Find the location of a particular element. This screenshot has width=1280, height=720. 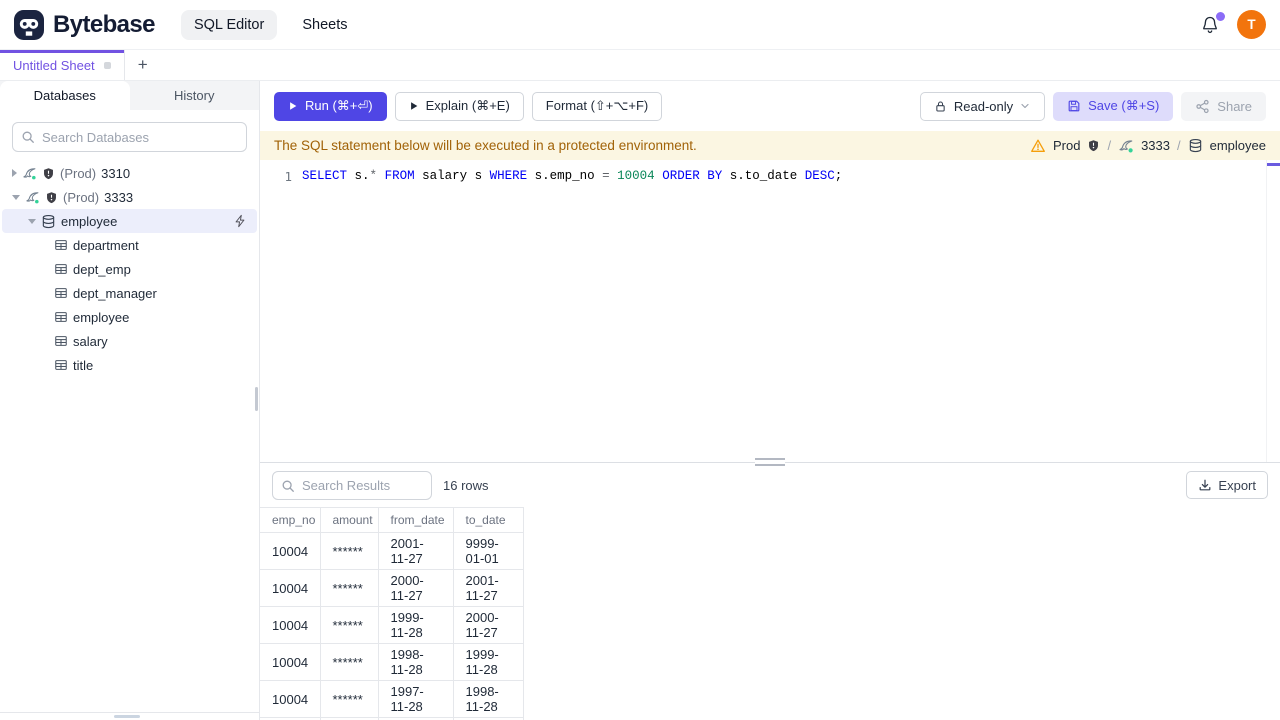

bytebase-logo-icon is located at coordinates (29, 24).